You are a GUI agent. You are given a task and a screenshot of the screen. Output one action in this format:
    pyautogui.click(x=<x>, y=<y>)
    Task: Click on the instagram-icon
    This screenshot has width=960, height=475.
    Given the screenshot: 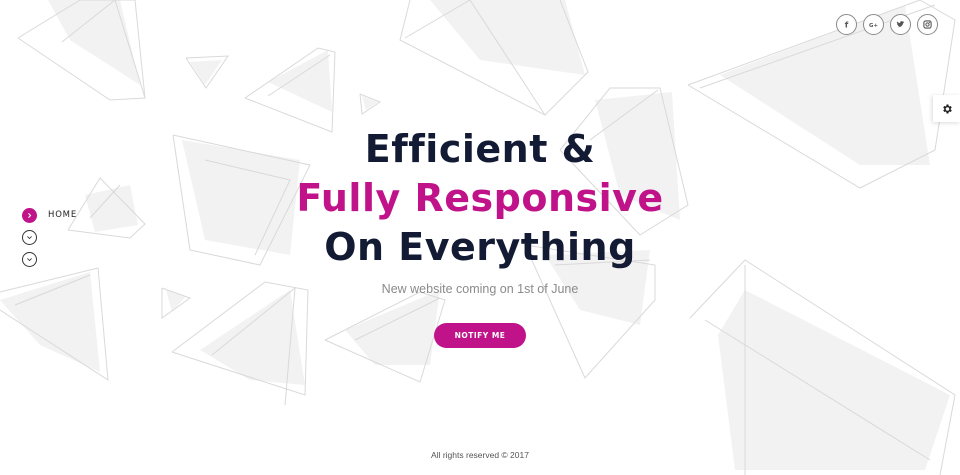 What is the action you would take?
    pyautogui.click(x=927, y=24)
    